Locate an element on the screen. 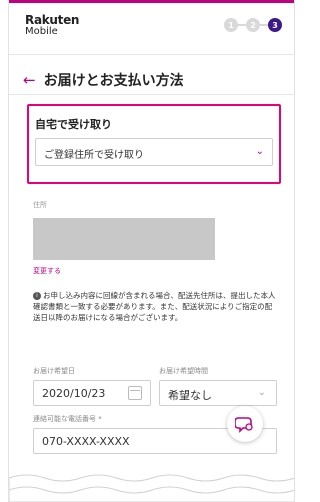 The width and height of the screenshot is (320, 502). chat-icon is located at coordinates (244, 425).